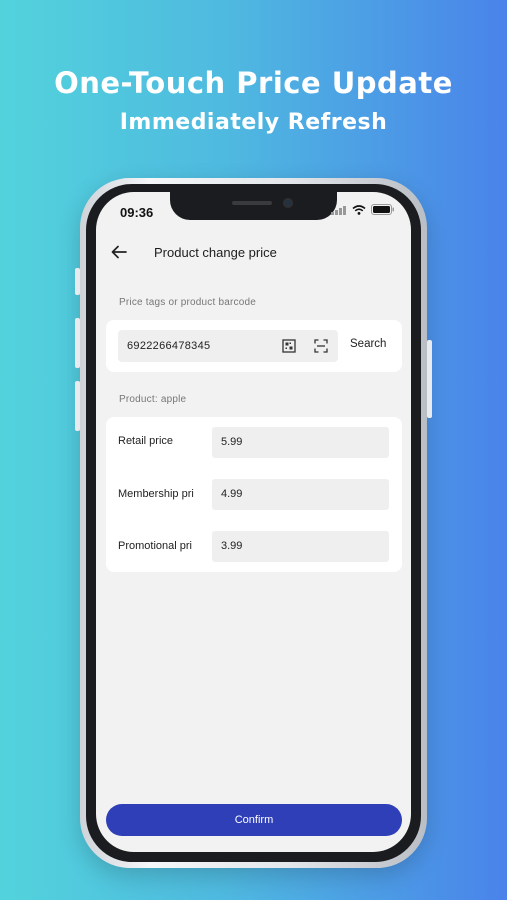  What do you see at coordinates (338, 210) in the screenshot?
I see `signal-icon` at bounding box center [338, 210].